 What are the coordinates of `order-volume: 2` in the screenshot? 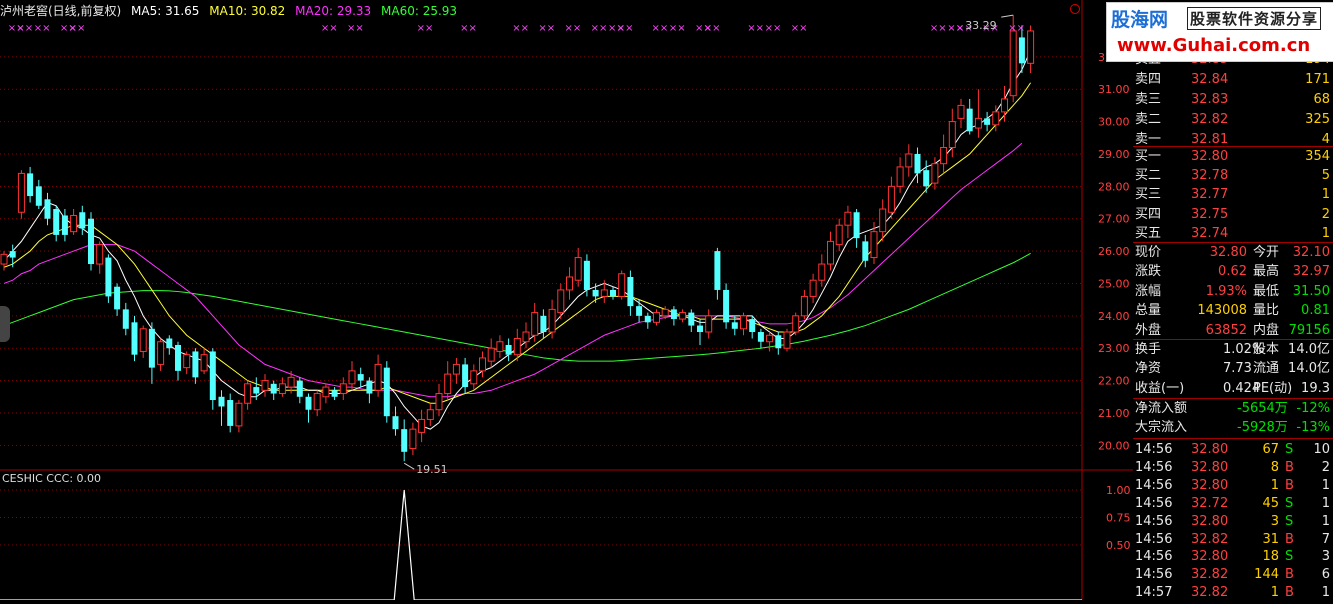 It's located at (1325, 214).